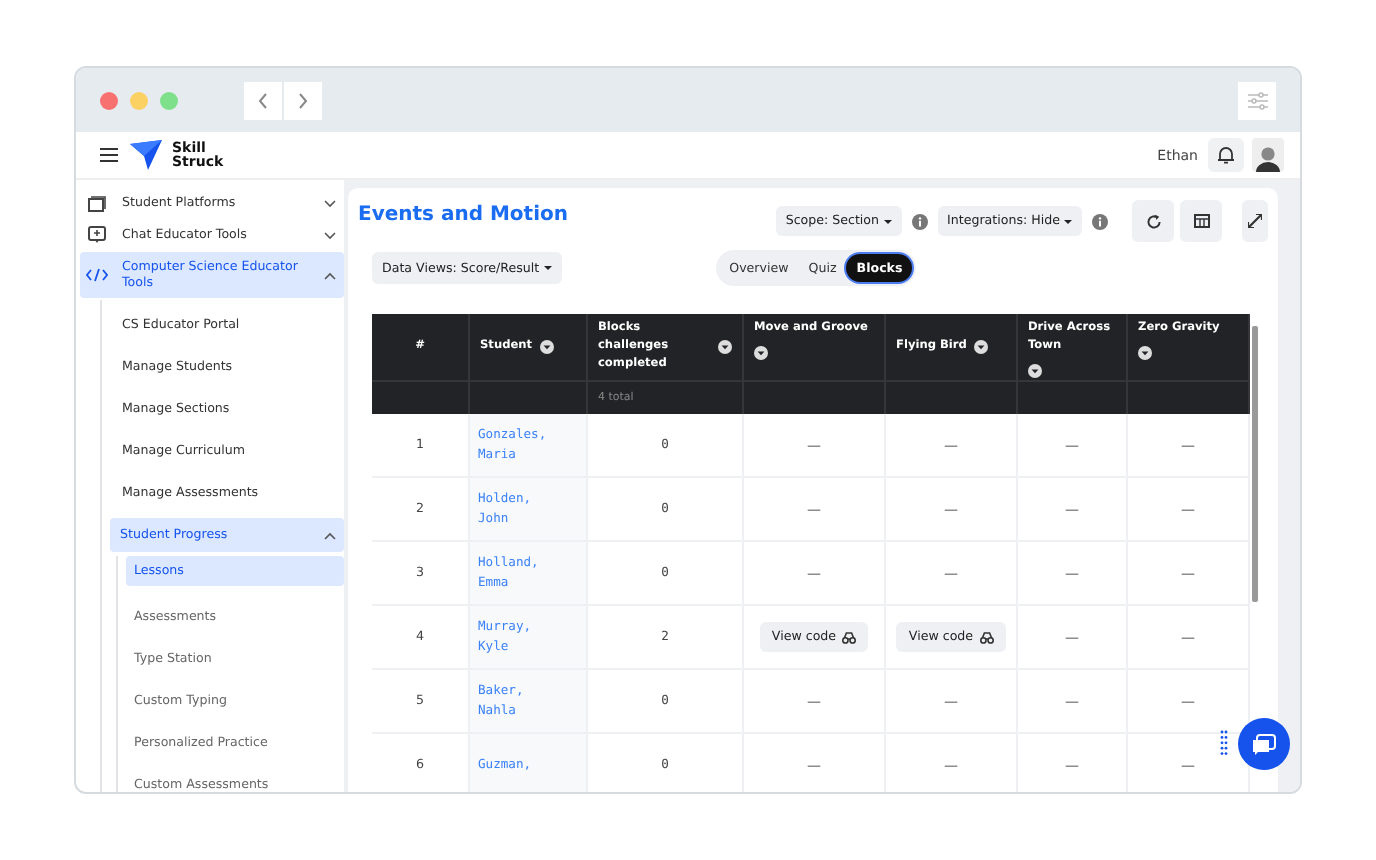 The height and width of the screenshot is (860, 1376). What do you see at coordinates (1255, 464) in the screenshot?
I see `scrollbar` at bounding box center [1255, 464].